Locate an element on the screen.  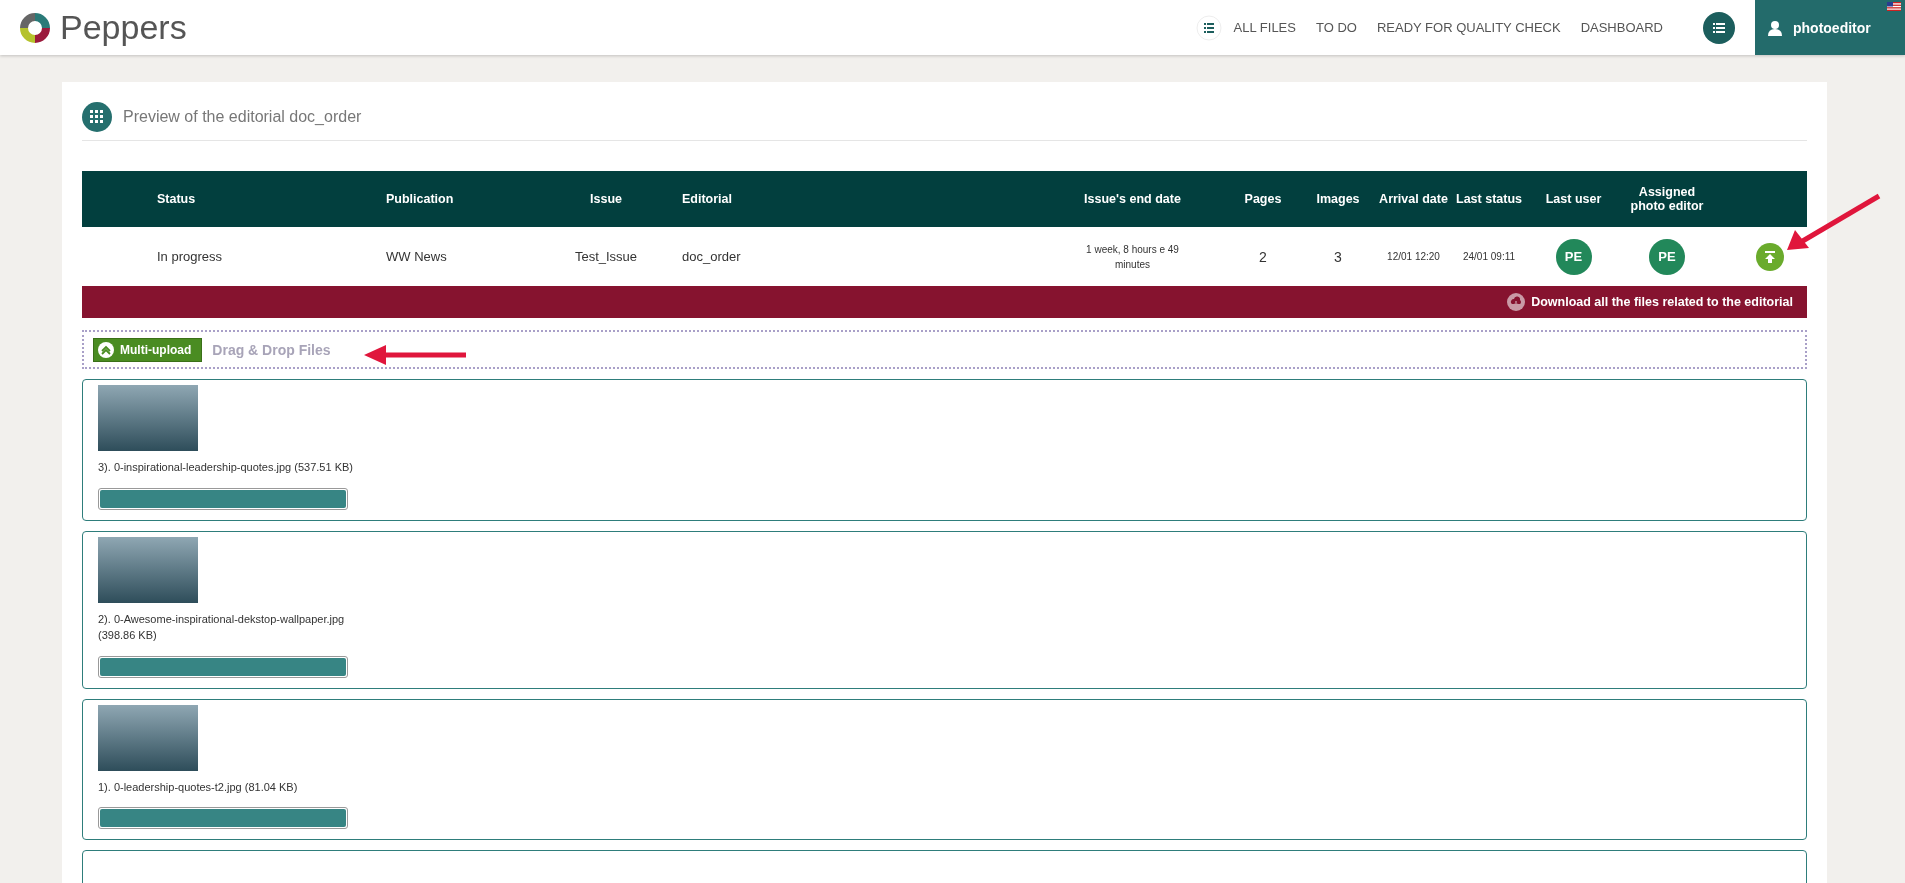
table-cell-text: 1 week, 8 hours e 49 minutes is located at coordinates (1132, 257).